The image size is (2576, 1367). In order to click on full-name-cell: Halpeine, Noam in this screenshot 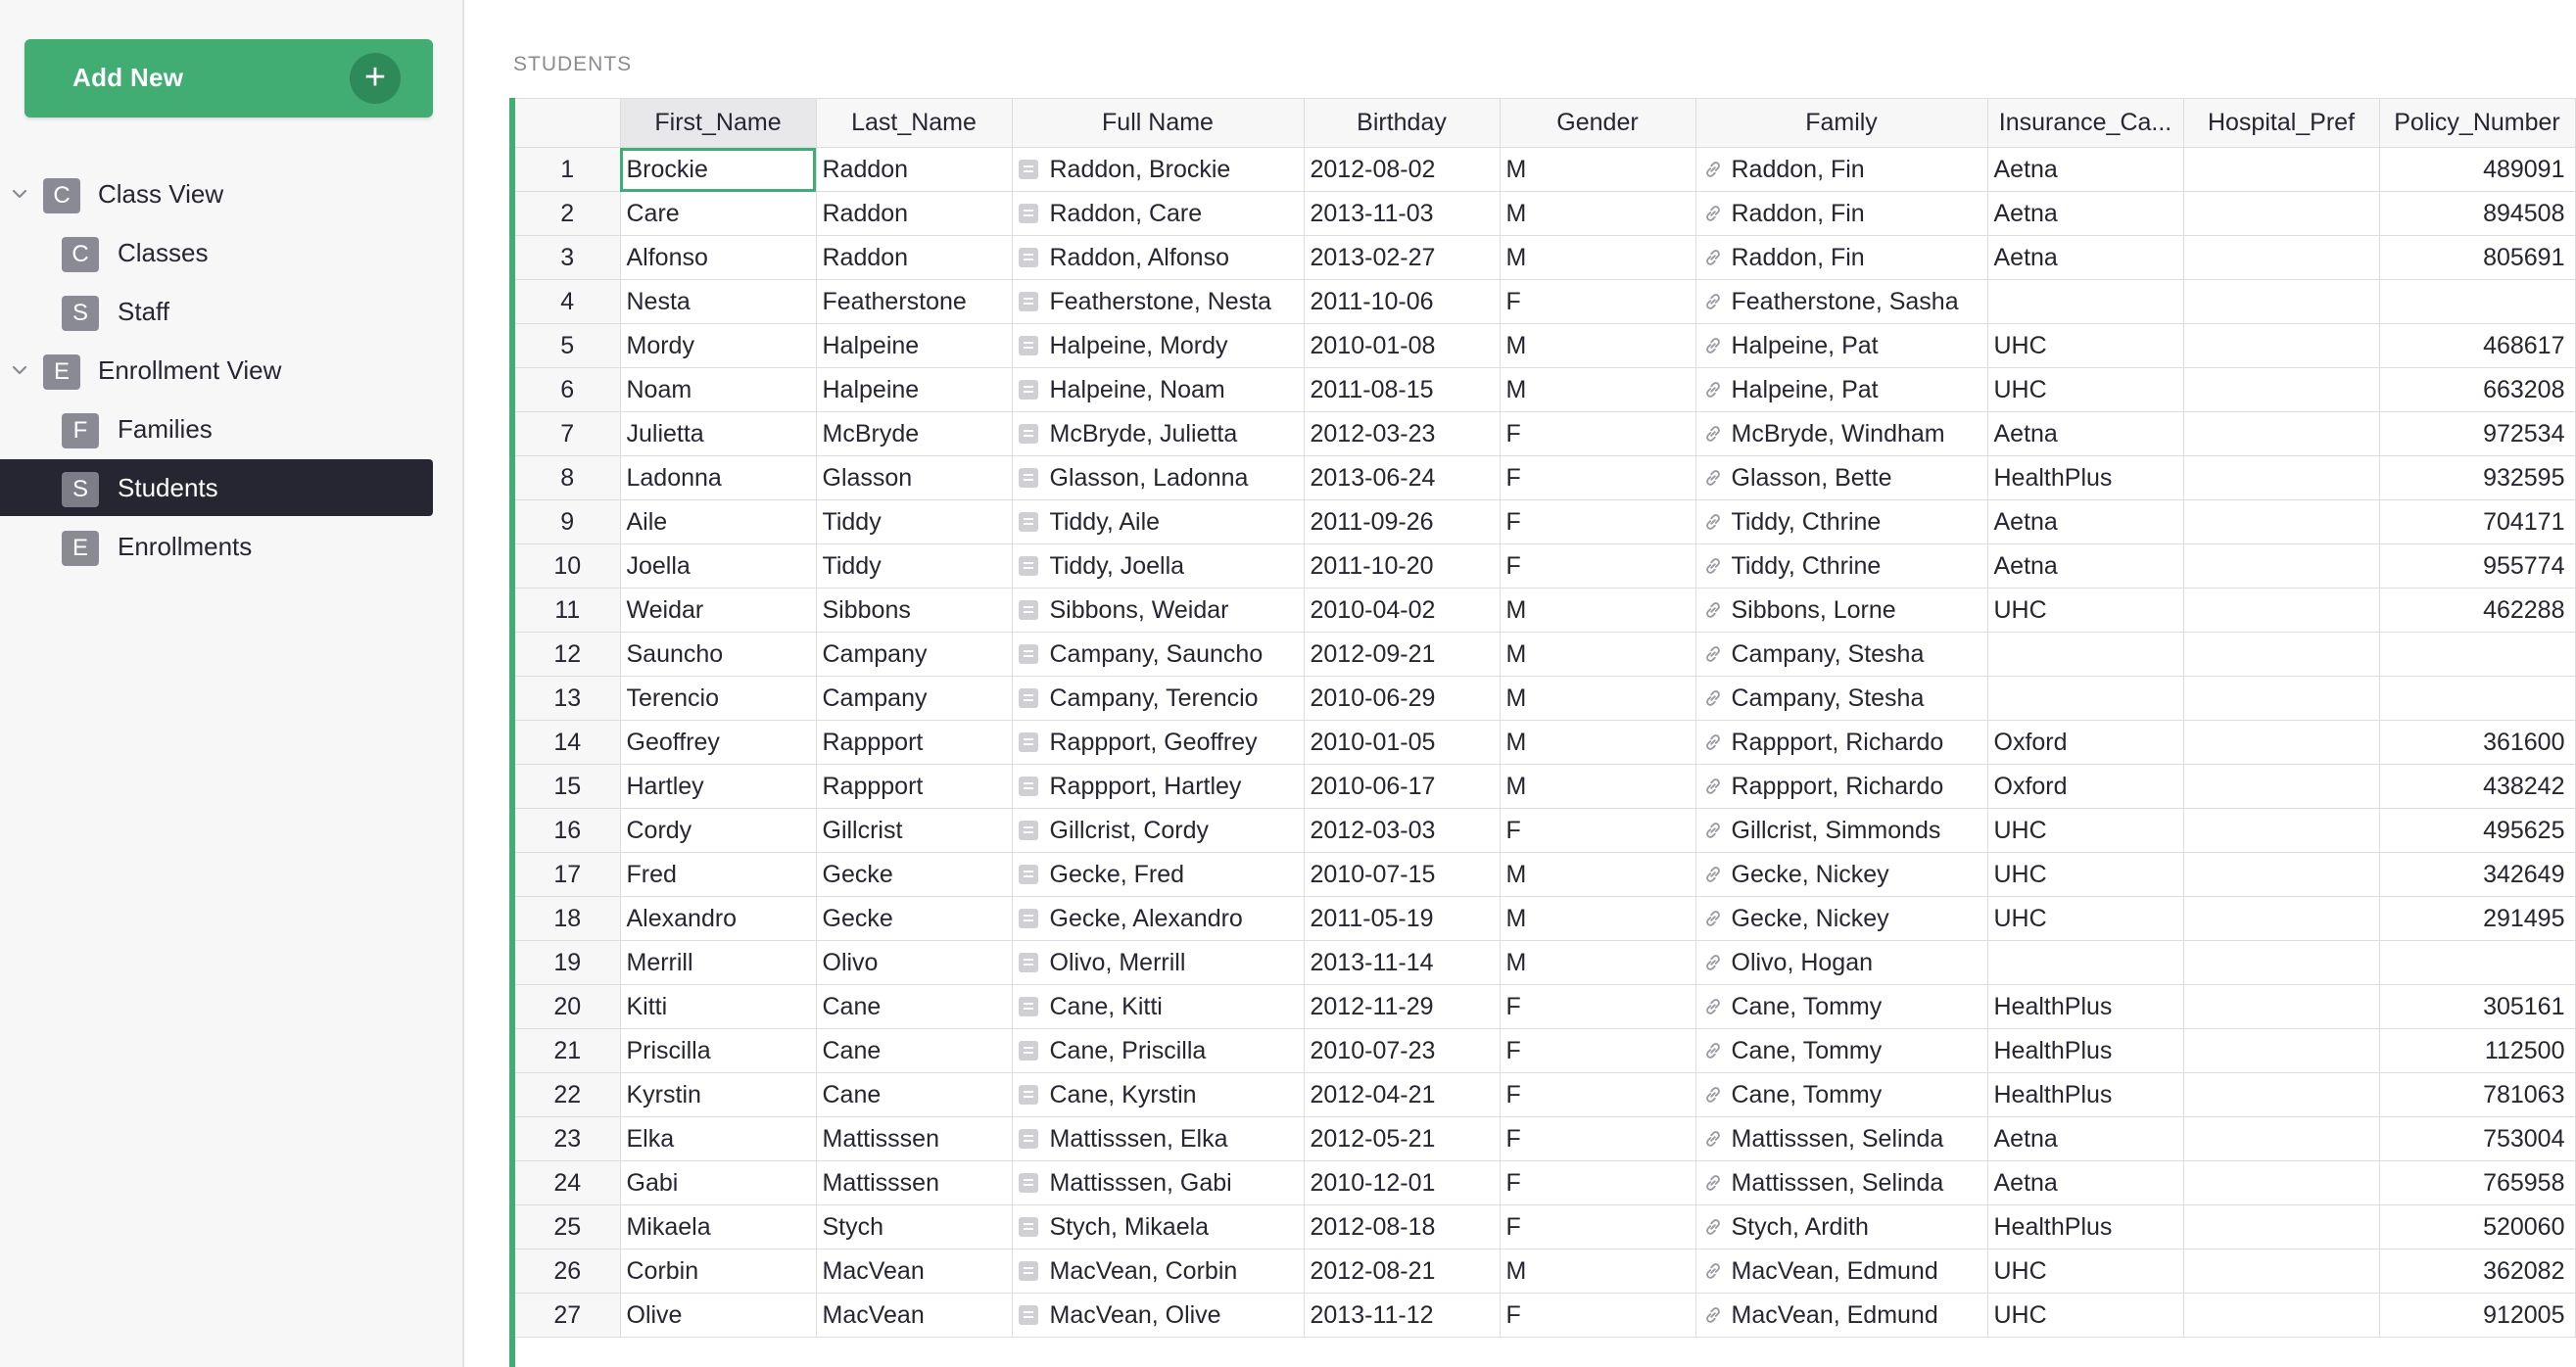, I will do `click(1159, 389)`.